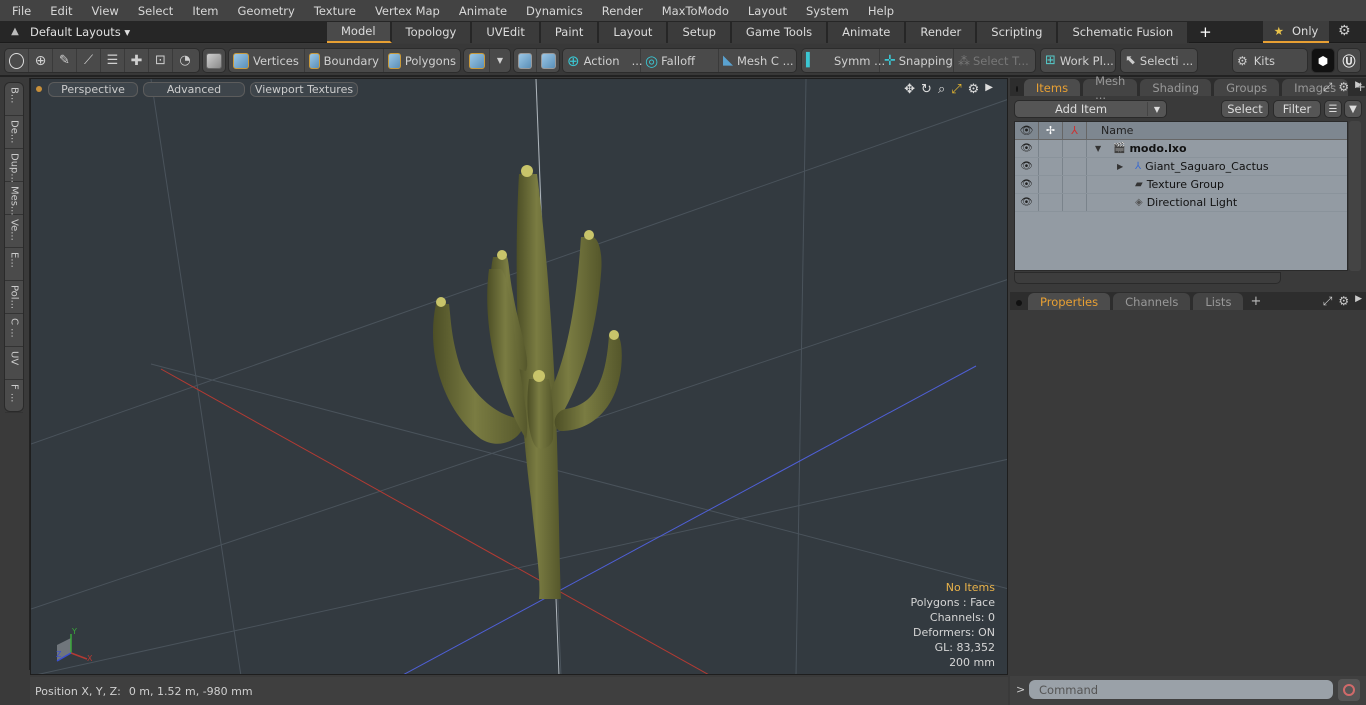  Describe the element at coordinates (422, 60) in the screenshot. I see `polygons-button: Polygons` at that location.